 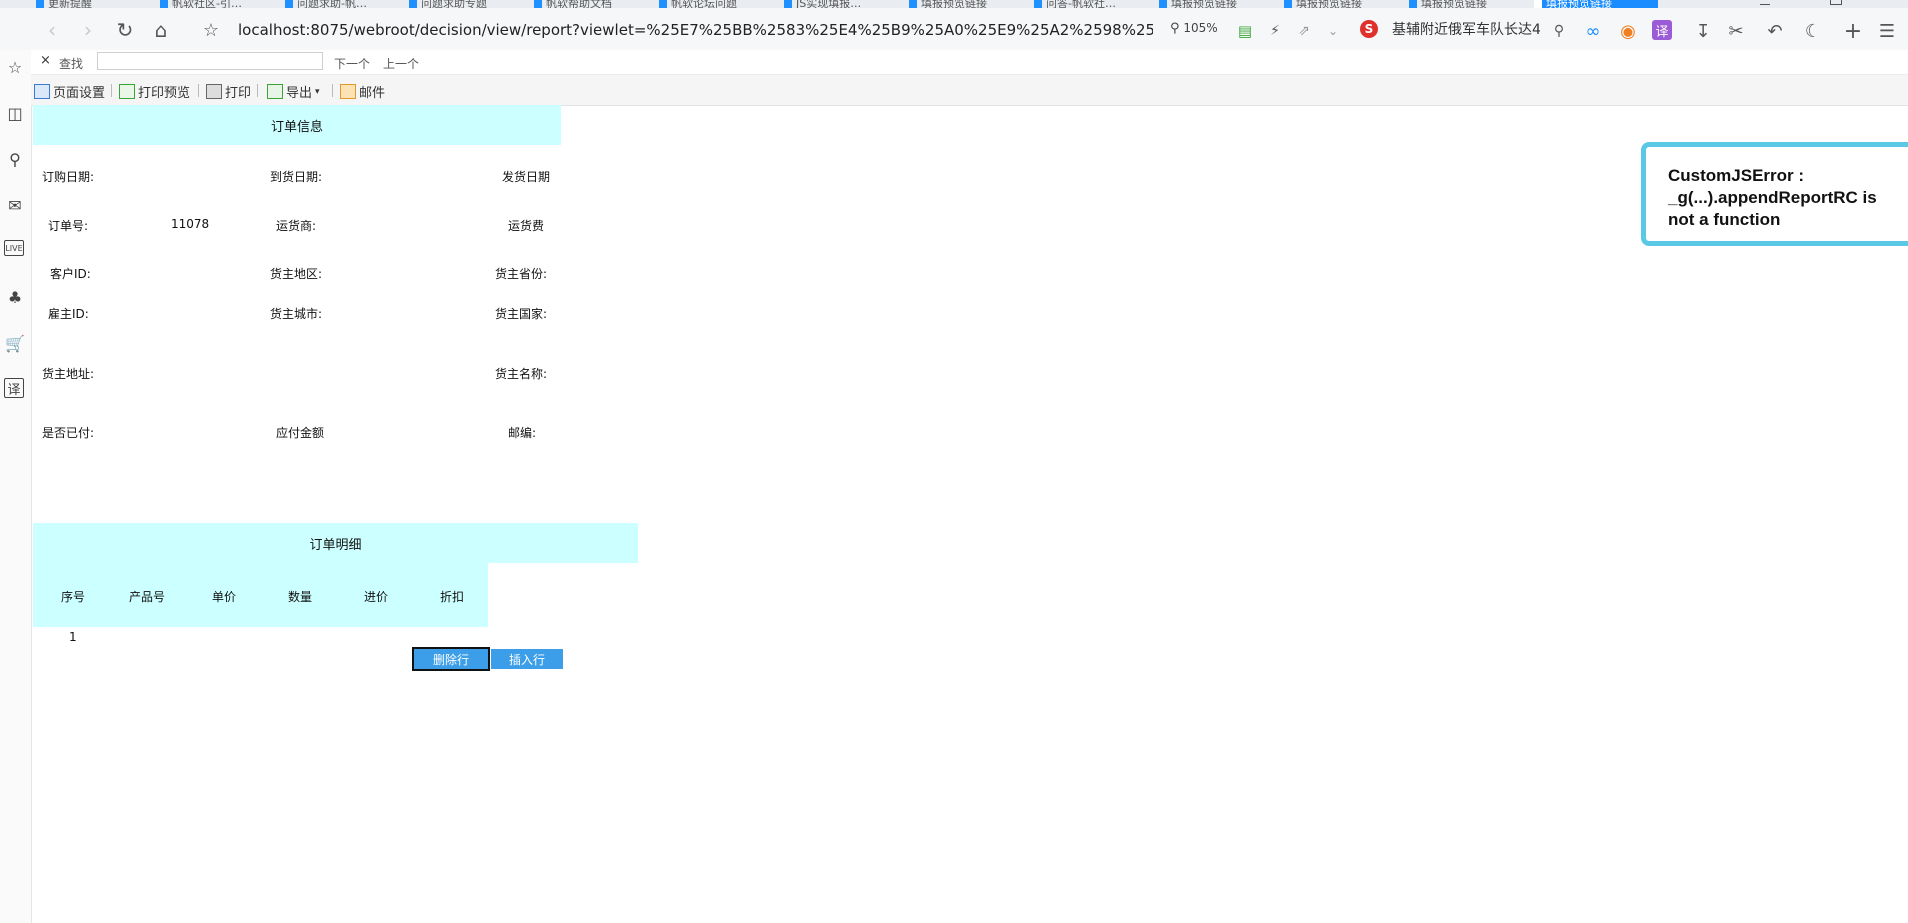 What do you see at coordinates (348, 91) in the screenshot?
I see `envelope-icon` at bounding box center [348, 91].